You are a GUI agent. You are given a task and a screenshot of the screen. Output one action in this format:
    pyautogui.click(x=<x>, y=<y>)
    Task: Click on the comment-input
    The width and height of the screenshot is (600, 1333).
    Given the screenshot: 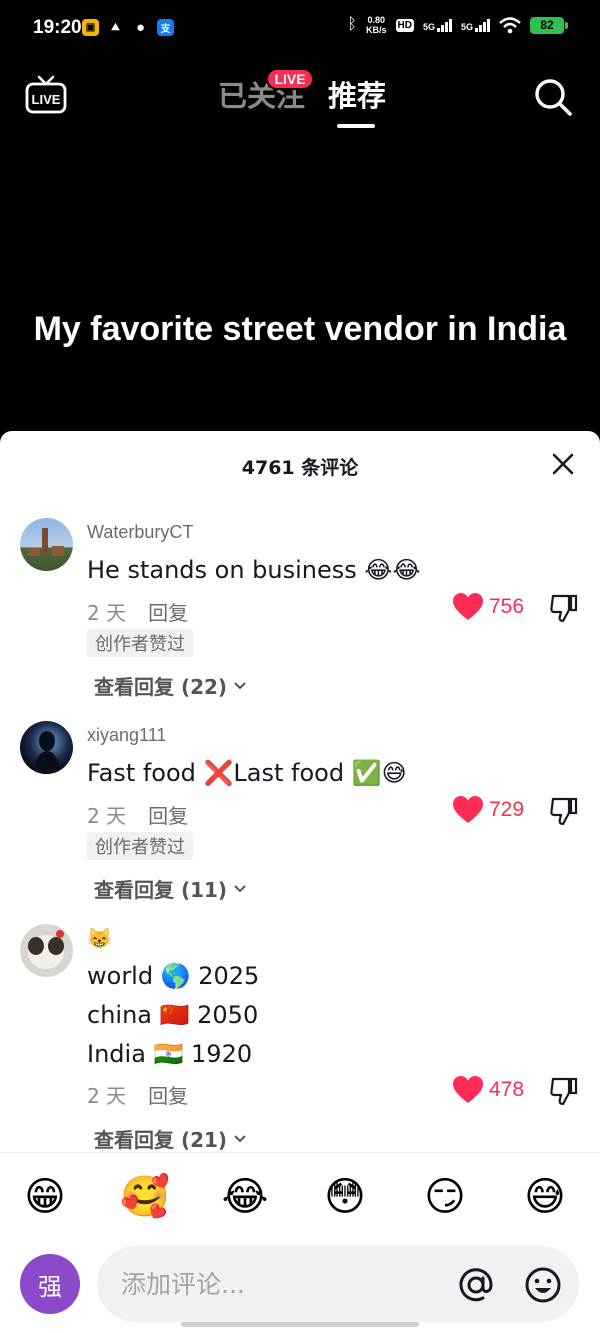 What is the action you would take?
    pyautogui.click(x=338, y=1284)
    